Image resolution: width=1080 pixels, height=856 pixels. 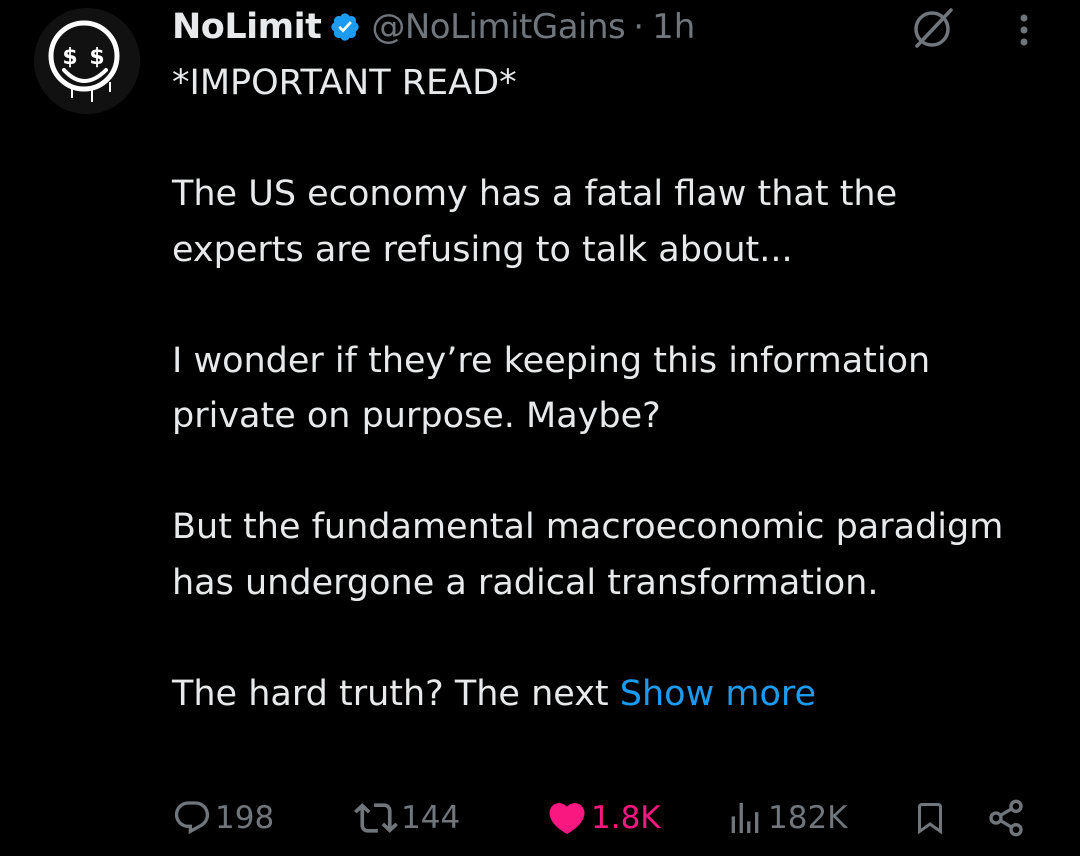 I want to click on reply-button: 198, so click(x=223, y=818).